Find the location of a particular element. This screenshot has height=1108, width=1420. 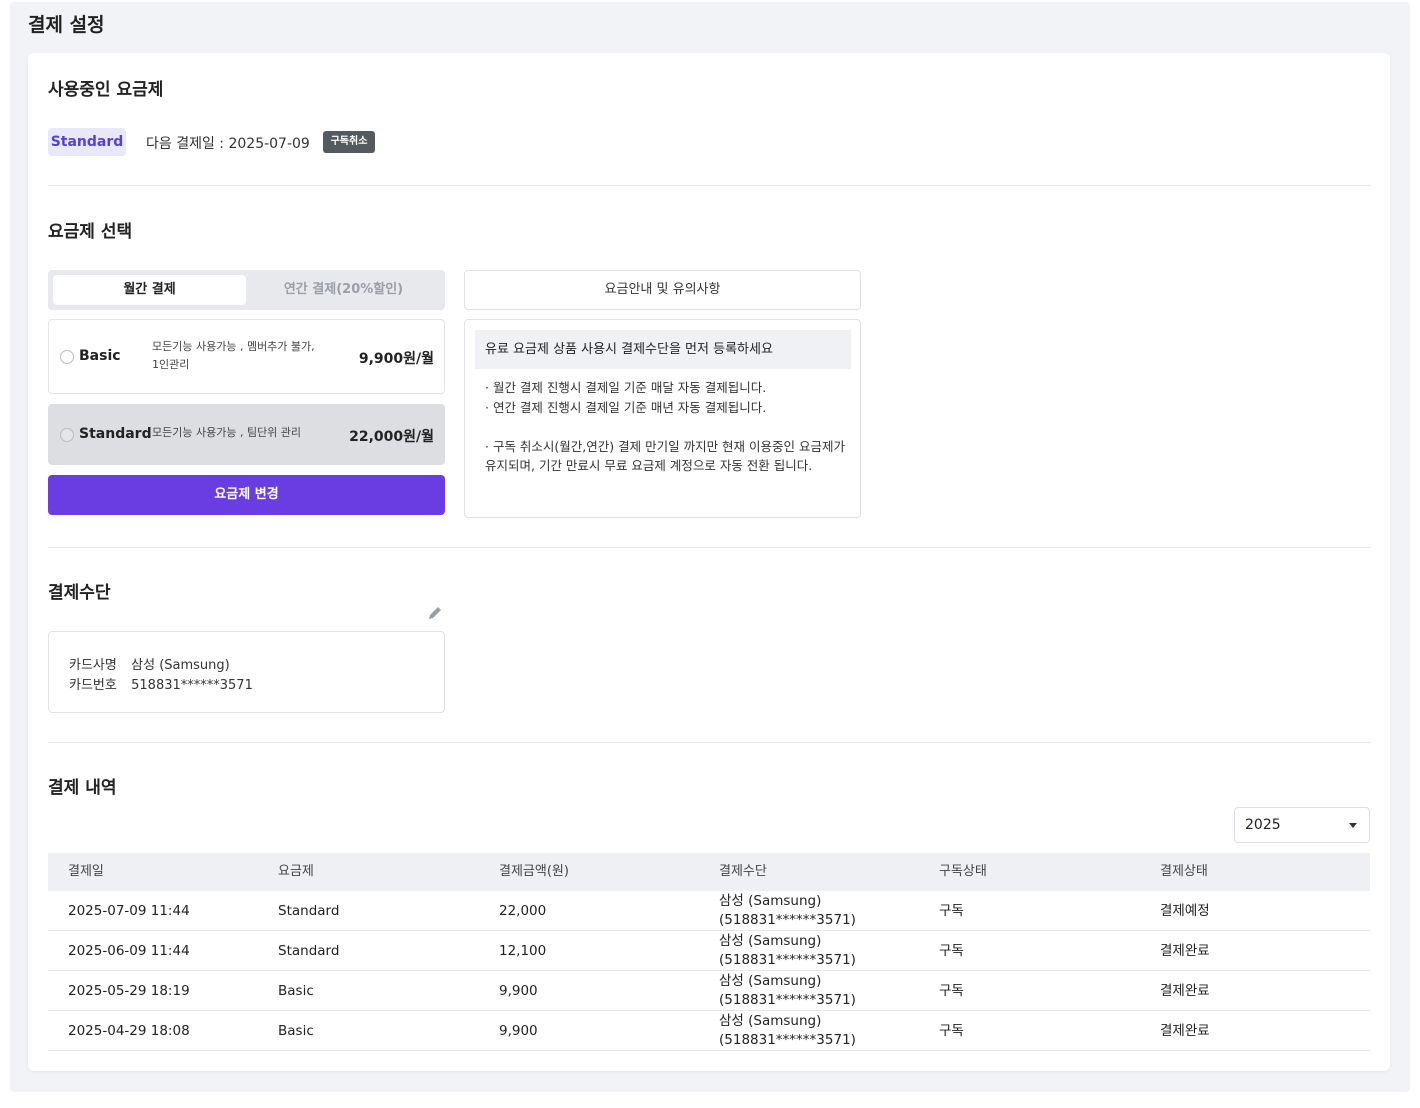

tab-pricing-guide: 요금안내 및 유의사항 is located at coordinates (662, 290).